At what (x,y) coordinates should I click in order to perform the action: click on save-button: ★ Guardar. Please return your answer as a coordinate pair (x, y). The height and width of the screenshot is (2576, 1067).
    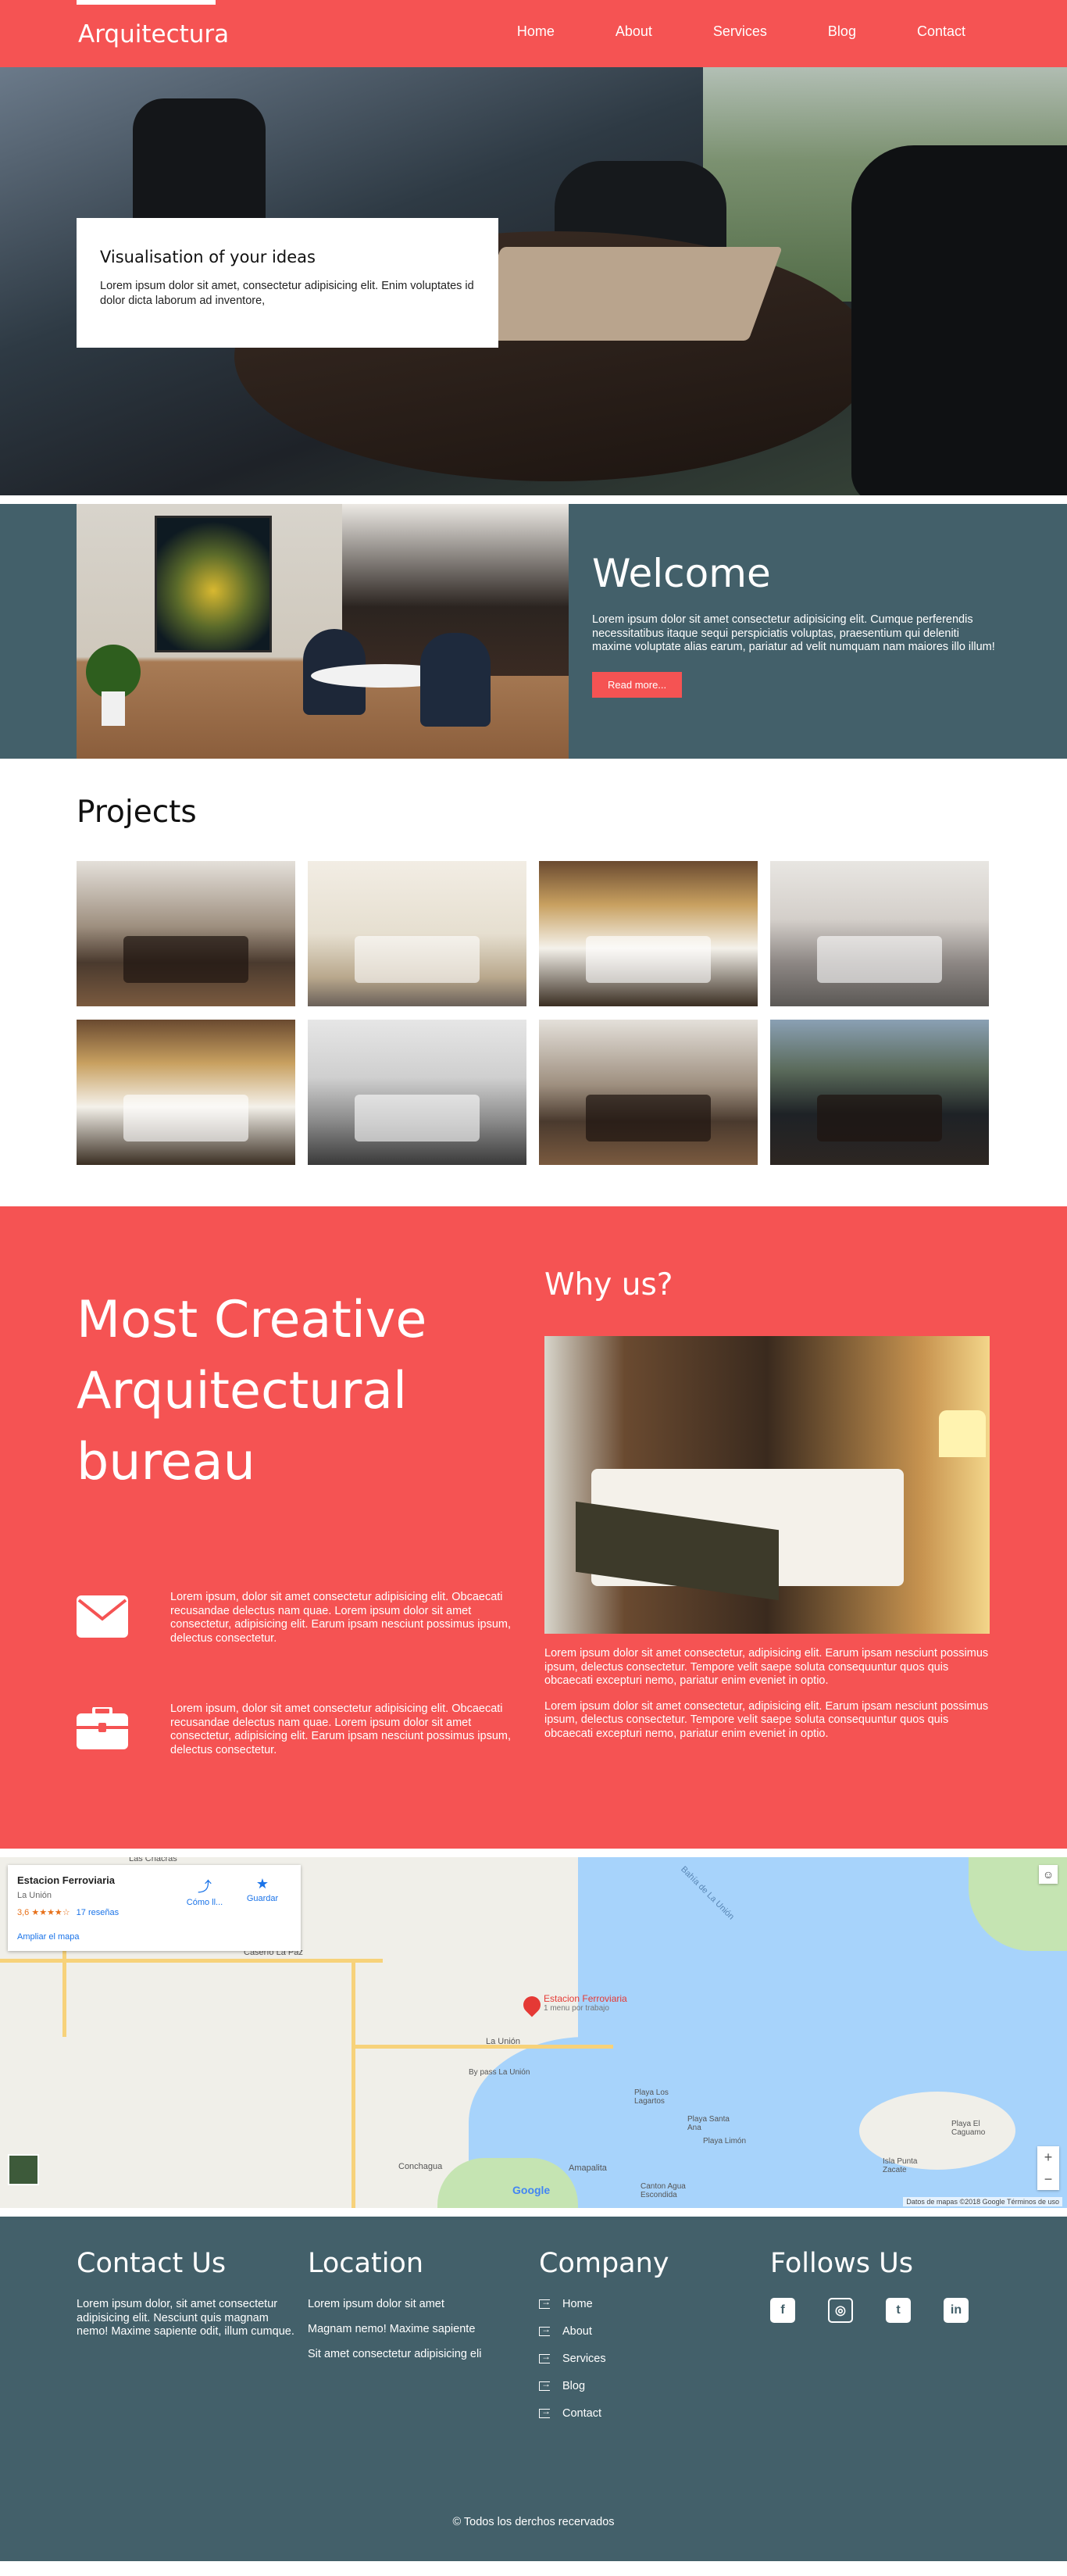
    Looking at the image, I should click on (262, 1890).